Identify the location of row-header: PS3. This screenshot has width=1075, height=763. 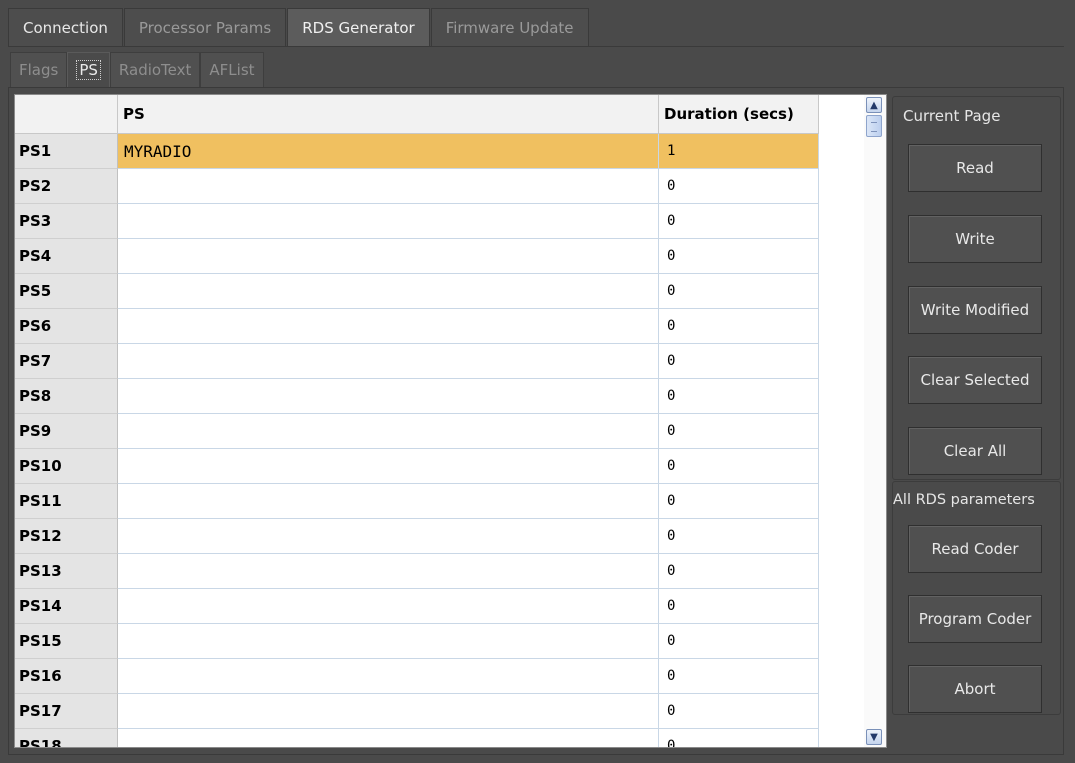
(66, 221).